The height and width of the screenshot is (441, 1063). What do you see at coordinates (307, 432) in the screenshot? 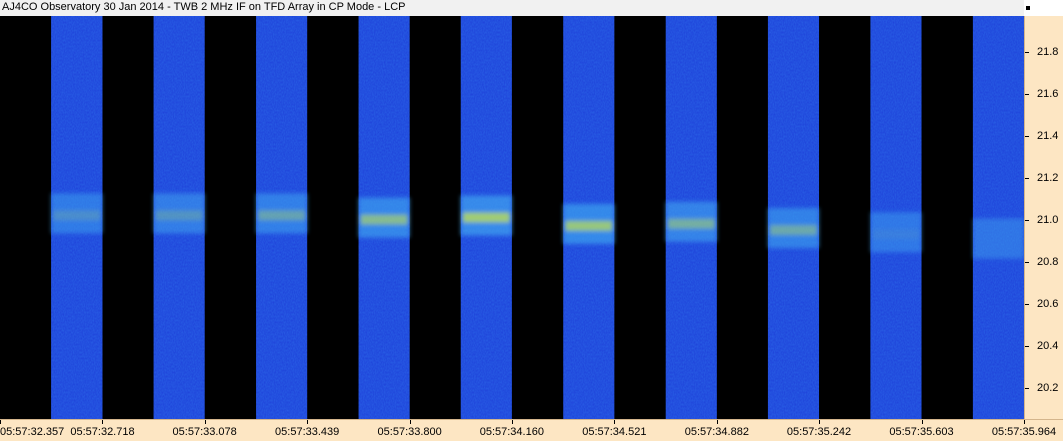
I see `x-tick-label: 05:57:33.439` at bounding box center [307, 432].